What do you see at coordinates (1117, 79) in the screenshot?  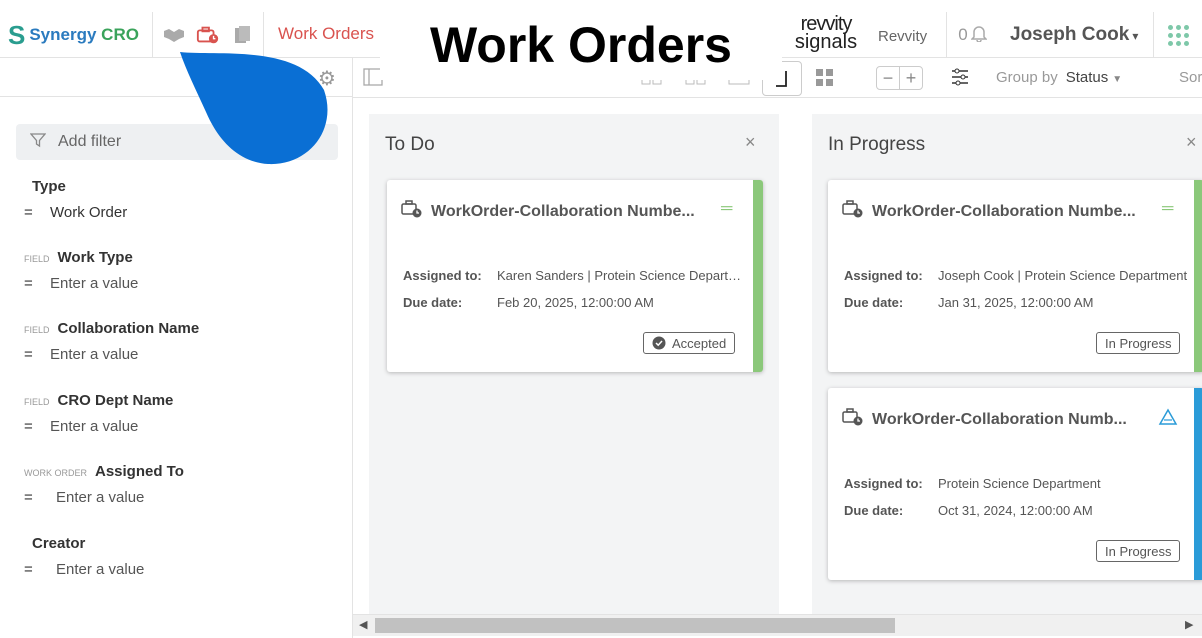 I see `caret-down-icon: ▼` at bounding box center [1117, 79].